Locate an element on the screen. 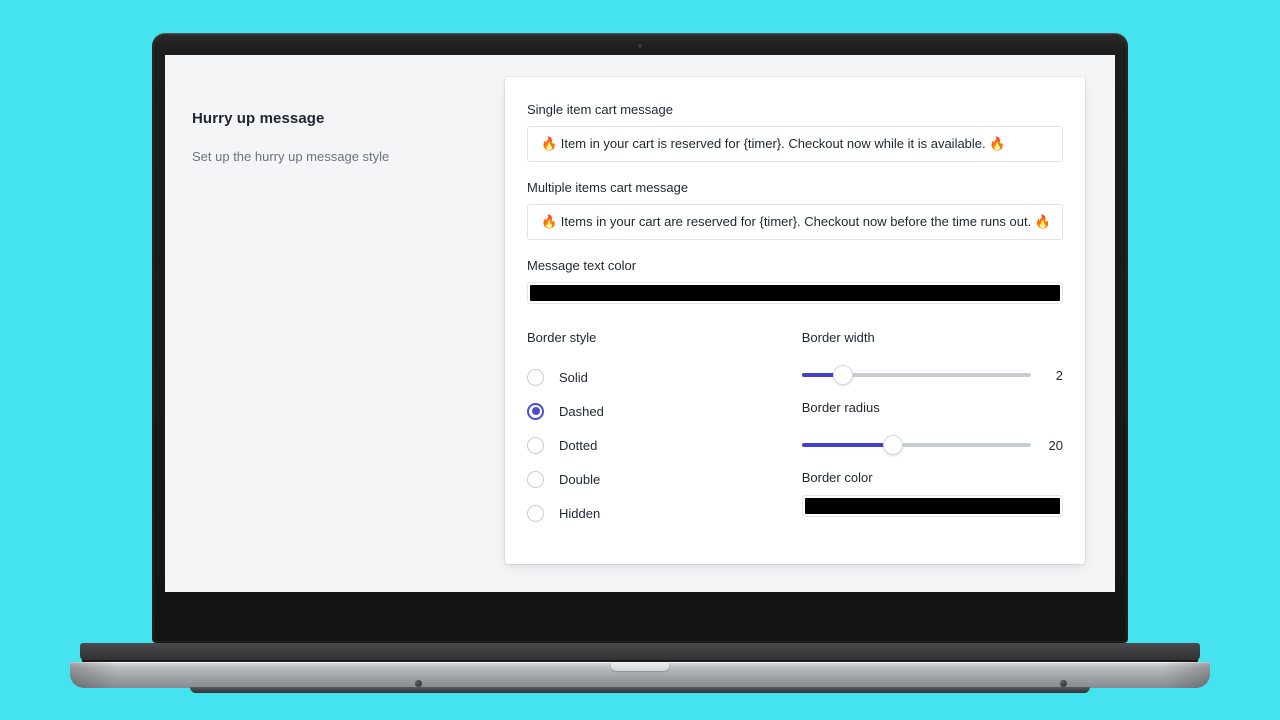  message-text-color-swatch is located at coordinates (795, 293).